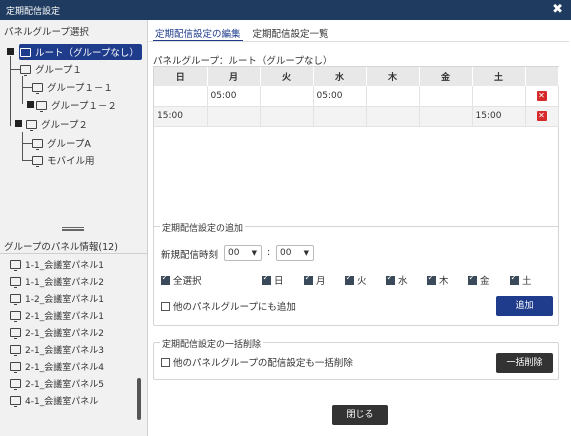 This screenshot has height=436, width=571. I want to click on tree-item-label: ルート（グループなし）, so click(87, 53).